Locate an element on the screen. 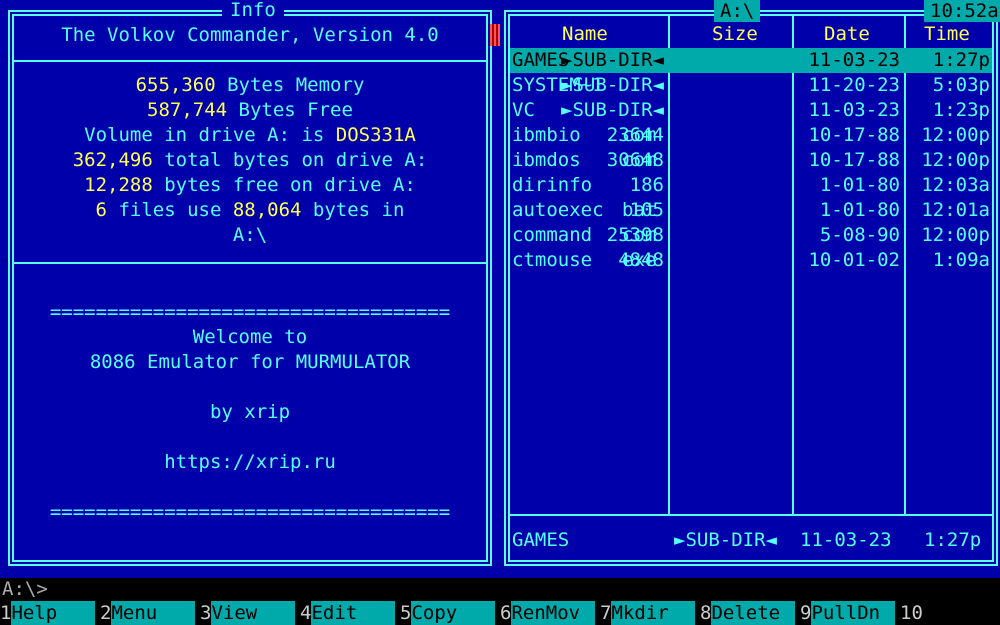  fkey-view: 3View is located at coordinates (248, 613).